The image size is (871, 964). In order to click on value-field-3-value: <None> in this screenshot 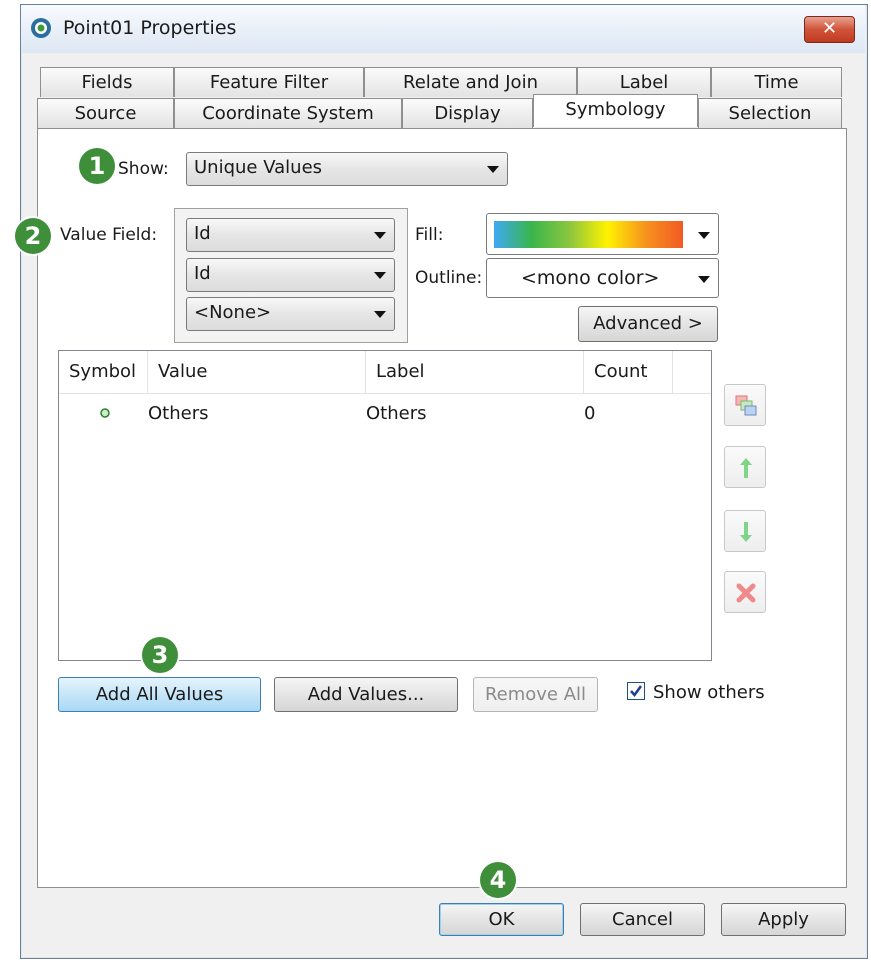, I will do `click(233, 312)`.